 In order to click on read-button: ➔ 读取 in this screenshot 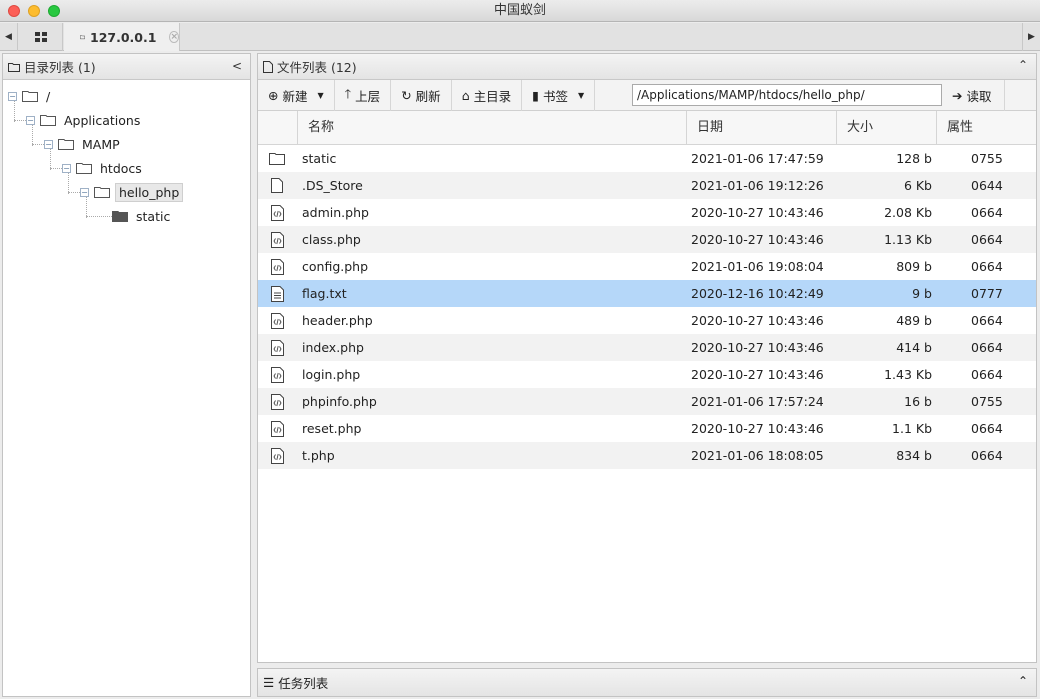, I will do `click(976, 95)`.